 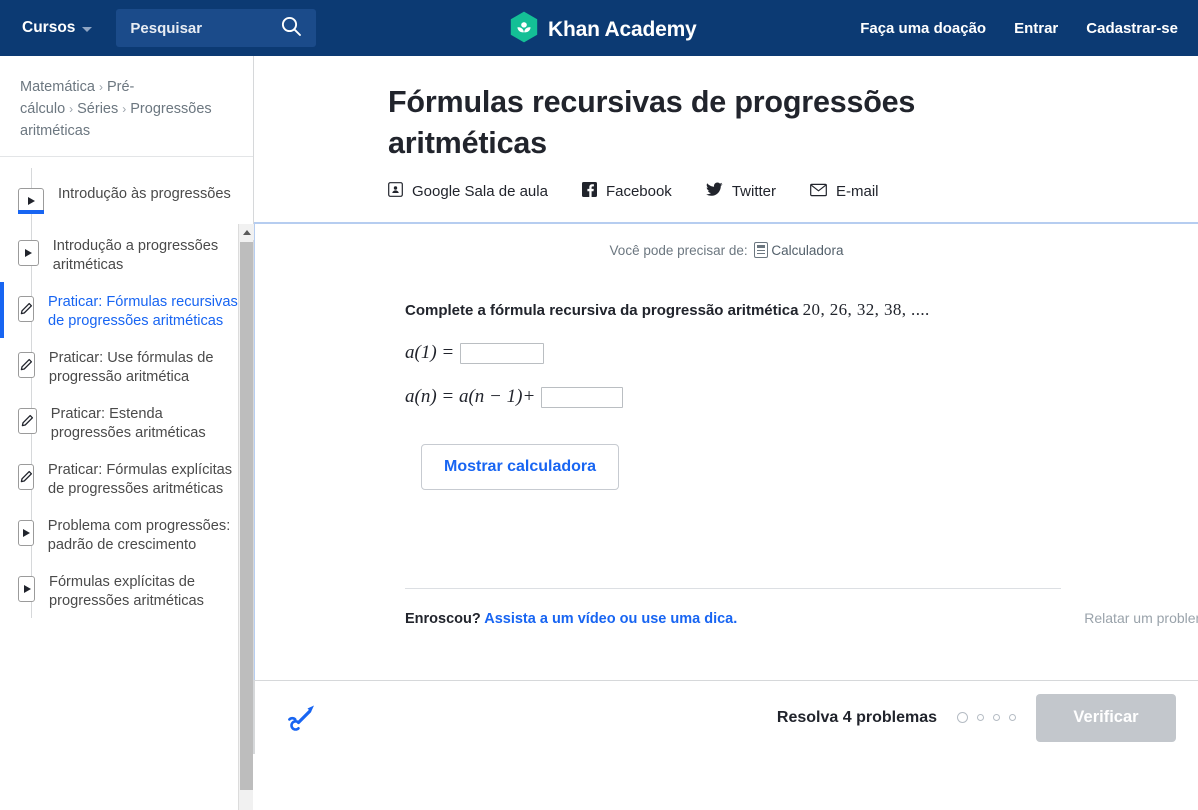 I want to click on calculator-hint: Você pode precisar de: Calculadora, so click(x=726, y=241).